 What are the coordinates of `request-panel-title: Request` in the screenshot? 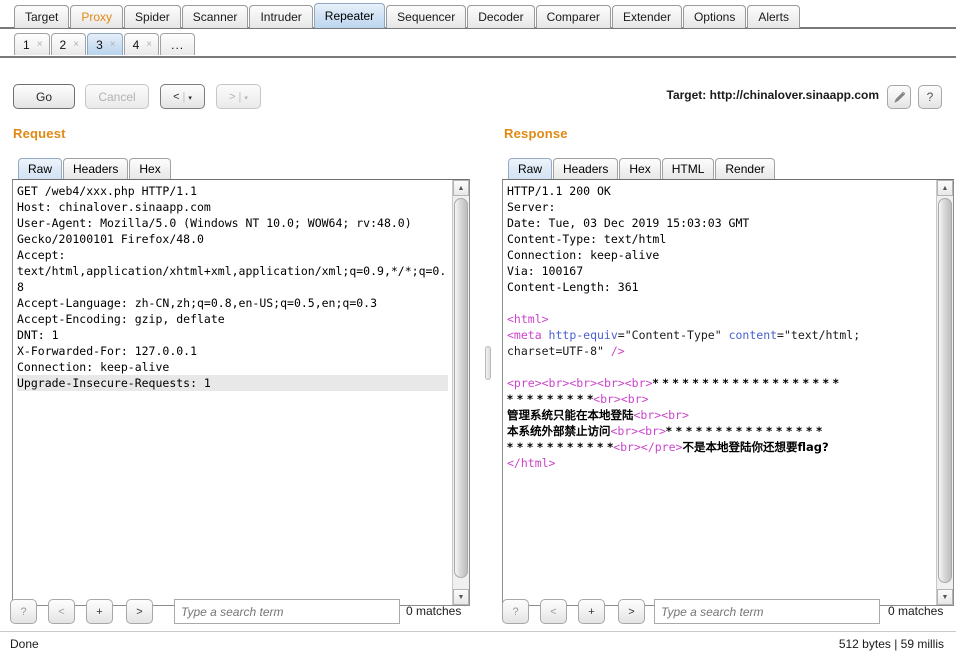 It's located at (39, 133).